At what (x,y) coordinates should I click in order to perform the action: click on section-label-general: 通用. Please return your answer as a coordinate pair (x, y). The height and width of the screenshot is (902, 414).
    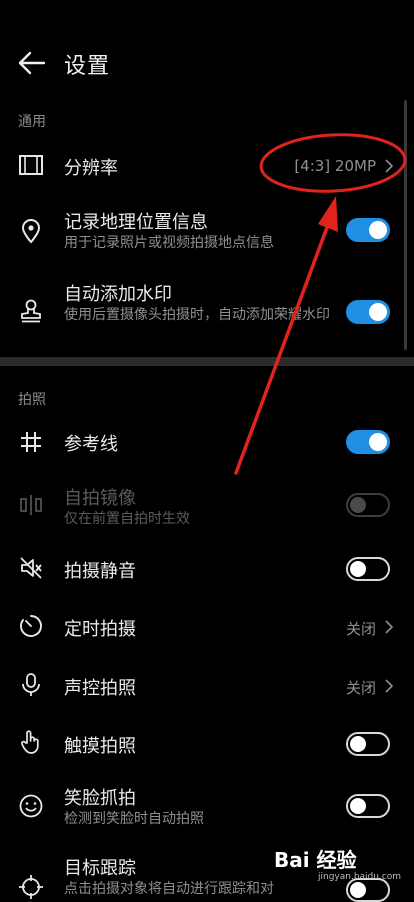
    Looking at the image, I should click on (32, 122).